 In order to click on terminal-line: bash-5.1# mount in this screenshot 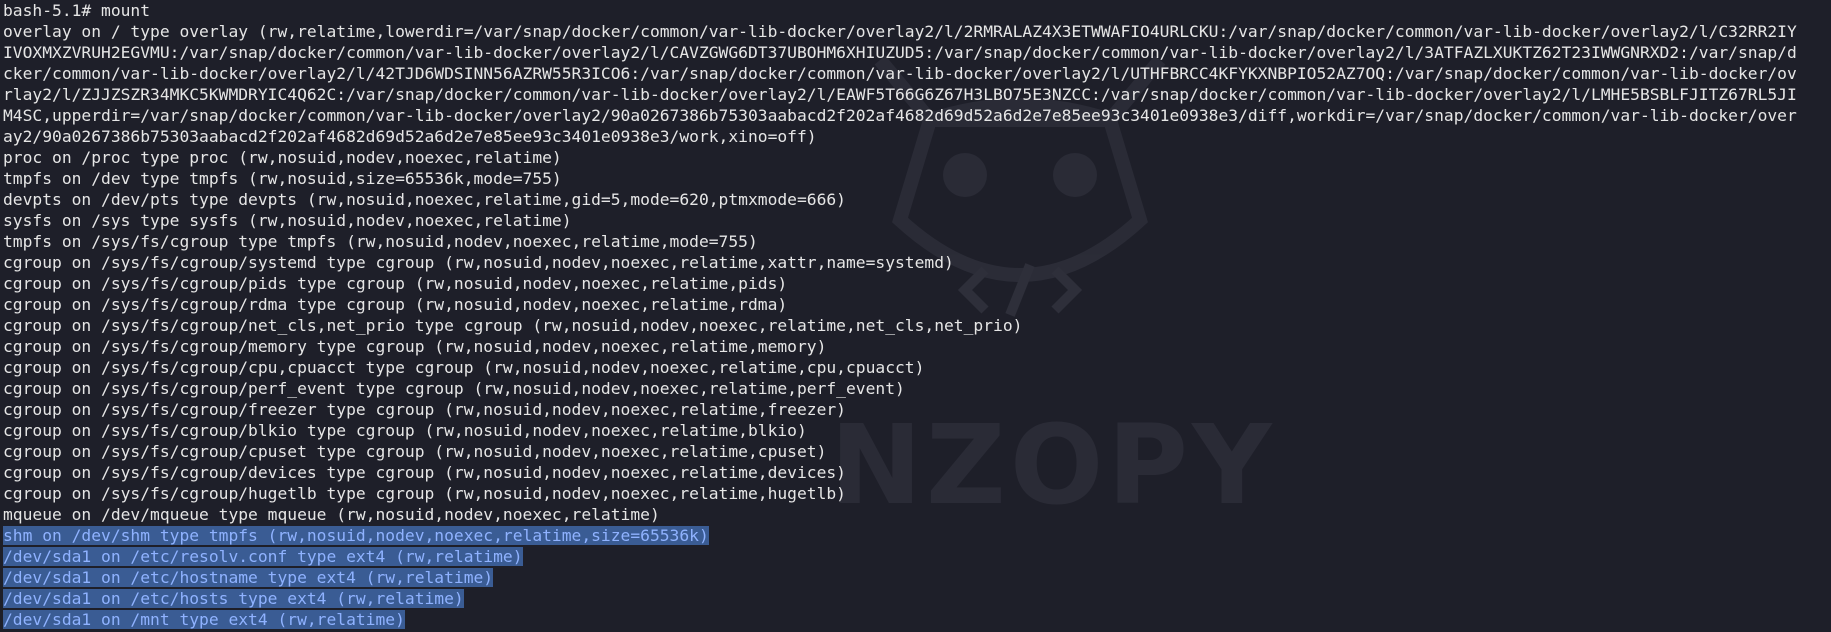, I will do `click(77, 10)`.